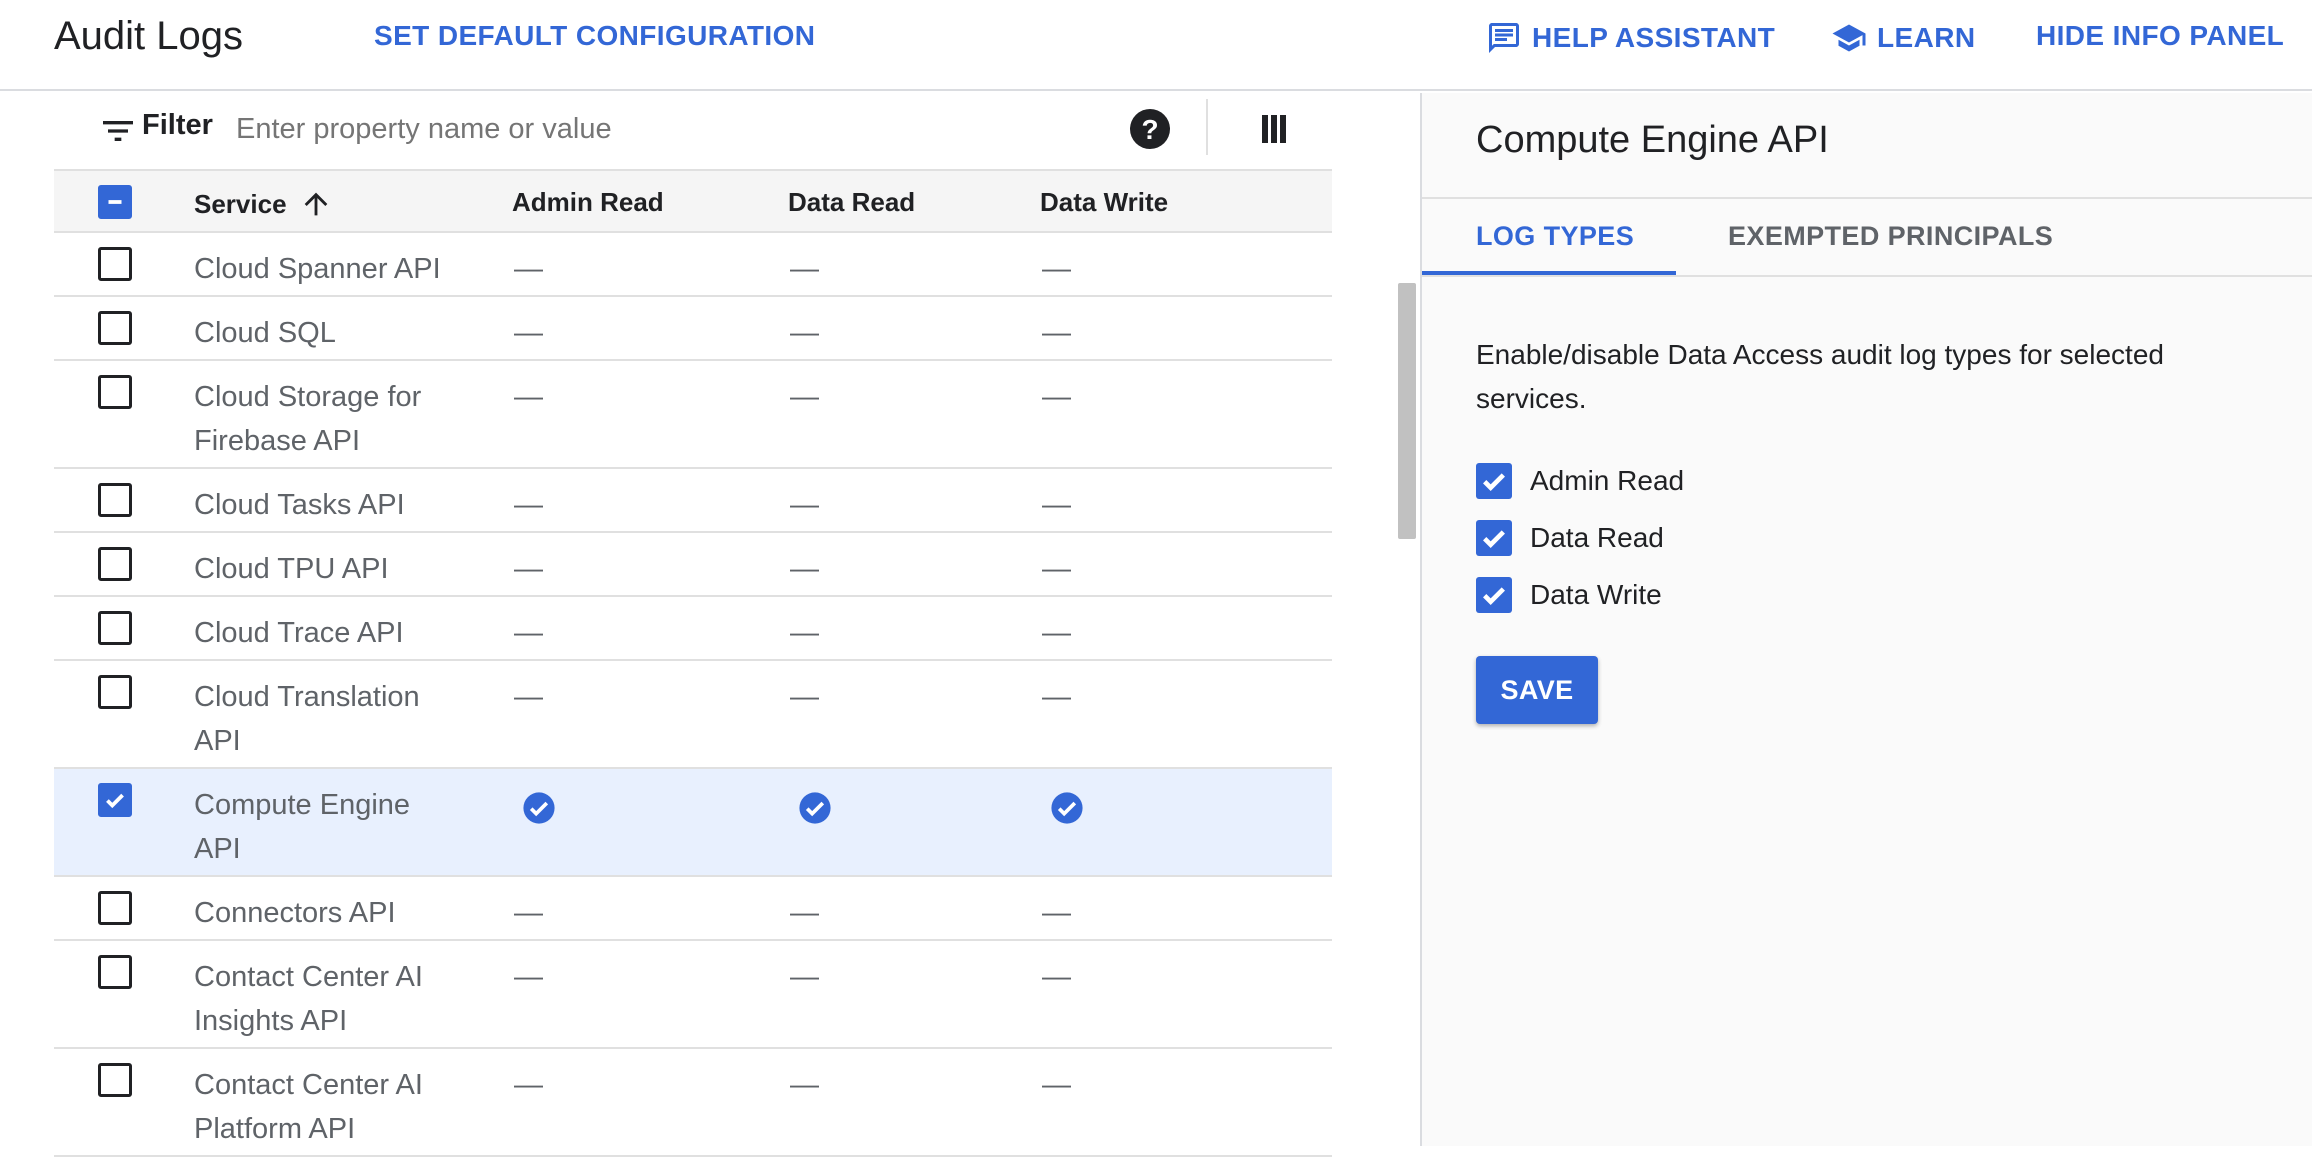 This screenshot has width=2312, height=1157. What do you see at coordinates (1849, 38) in the screenshot?
I see `graduation-cap-icon` at bounding box center [1849, 38].